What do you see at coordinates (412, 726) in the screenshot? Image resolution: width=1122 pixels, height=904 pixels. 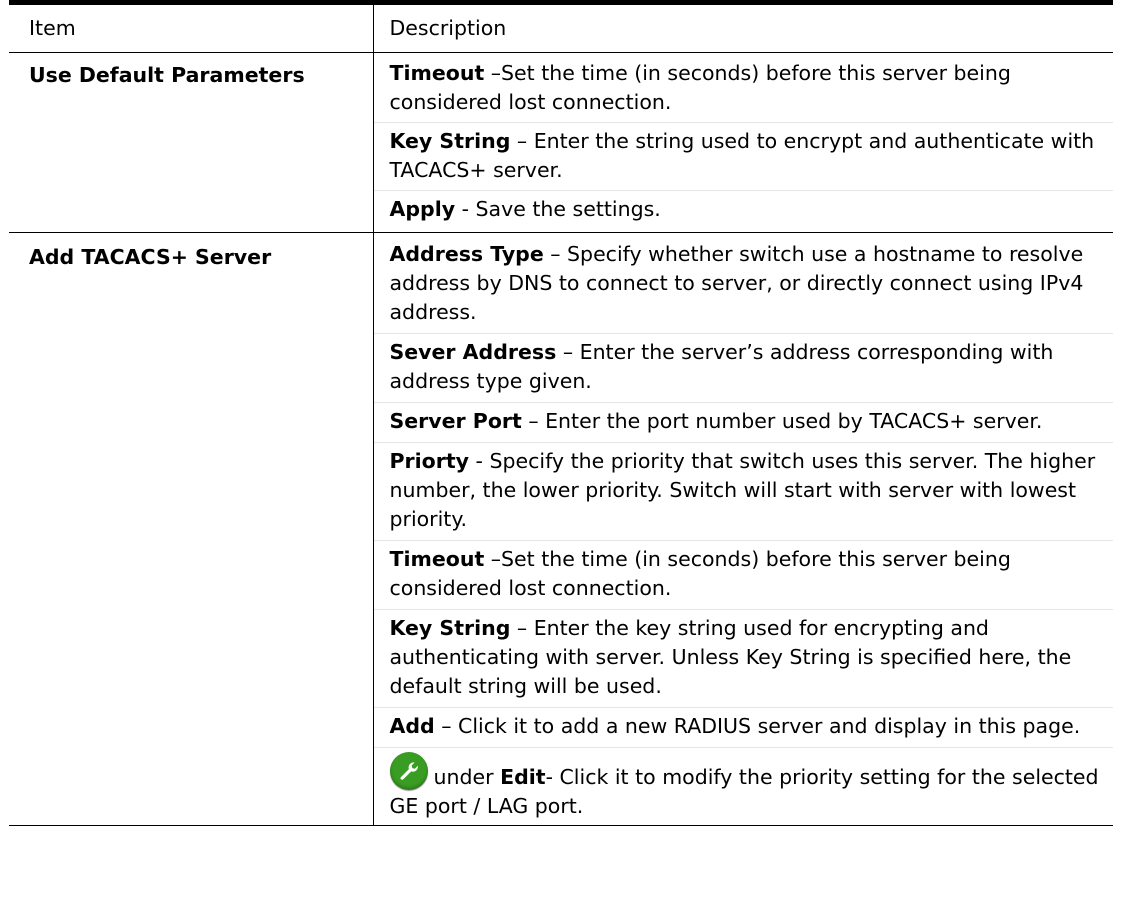 I see `desc-term: Add` at bounding box center [412, 726].